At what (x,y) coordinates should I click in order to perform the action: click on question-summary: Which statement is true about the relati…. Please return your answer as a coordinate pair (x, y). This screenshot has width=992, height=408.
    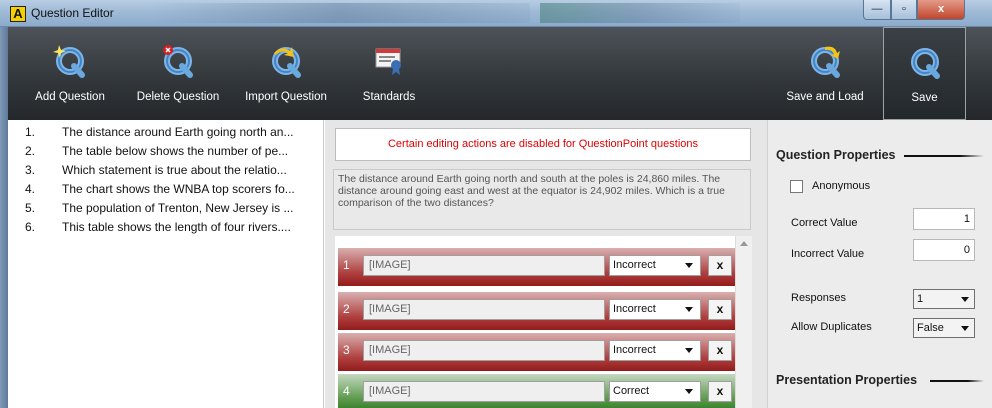
    Looking at the image, I should click on (174, 170).